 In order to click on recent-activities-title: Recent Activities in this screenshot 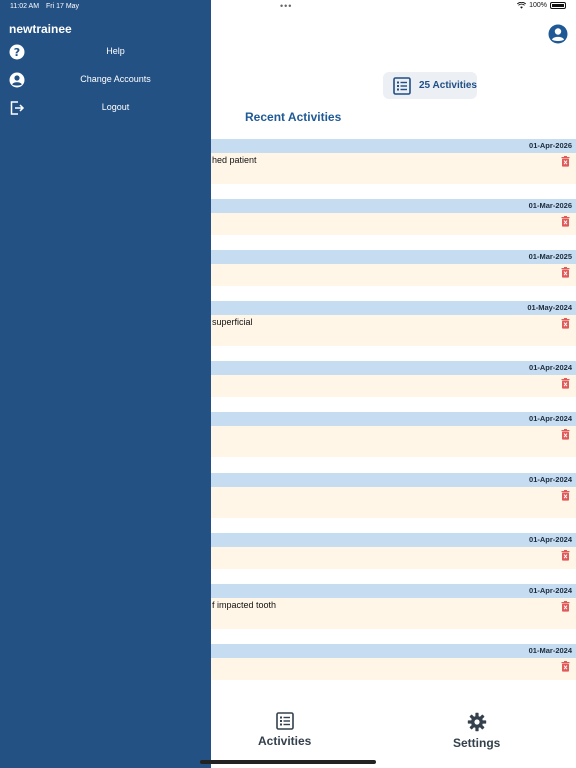, I will do `click(293, 117)`.